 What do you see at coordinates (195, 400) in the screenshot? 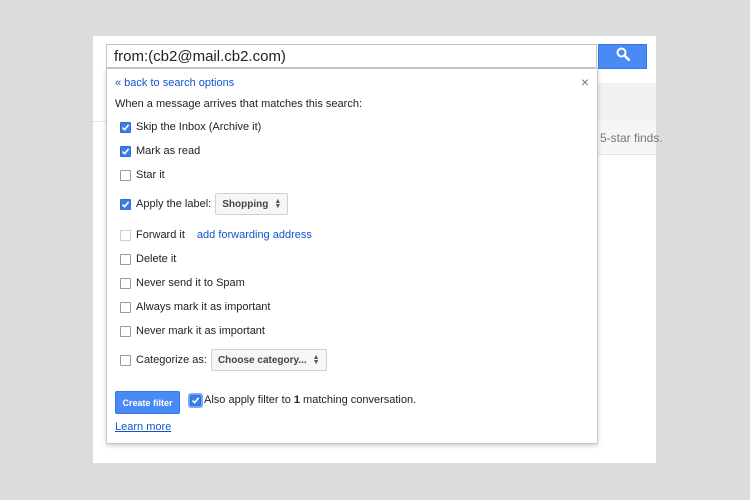
I see `also-apply-checkbox` at bounding box center [195, 400].